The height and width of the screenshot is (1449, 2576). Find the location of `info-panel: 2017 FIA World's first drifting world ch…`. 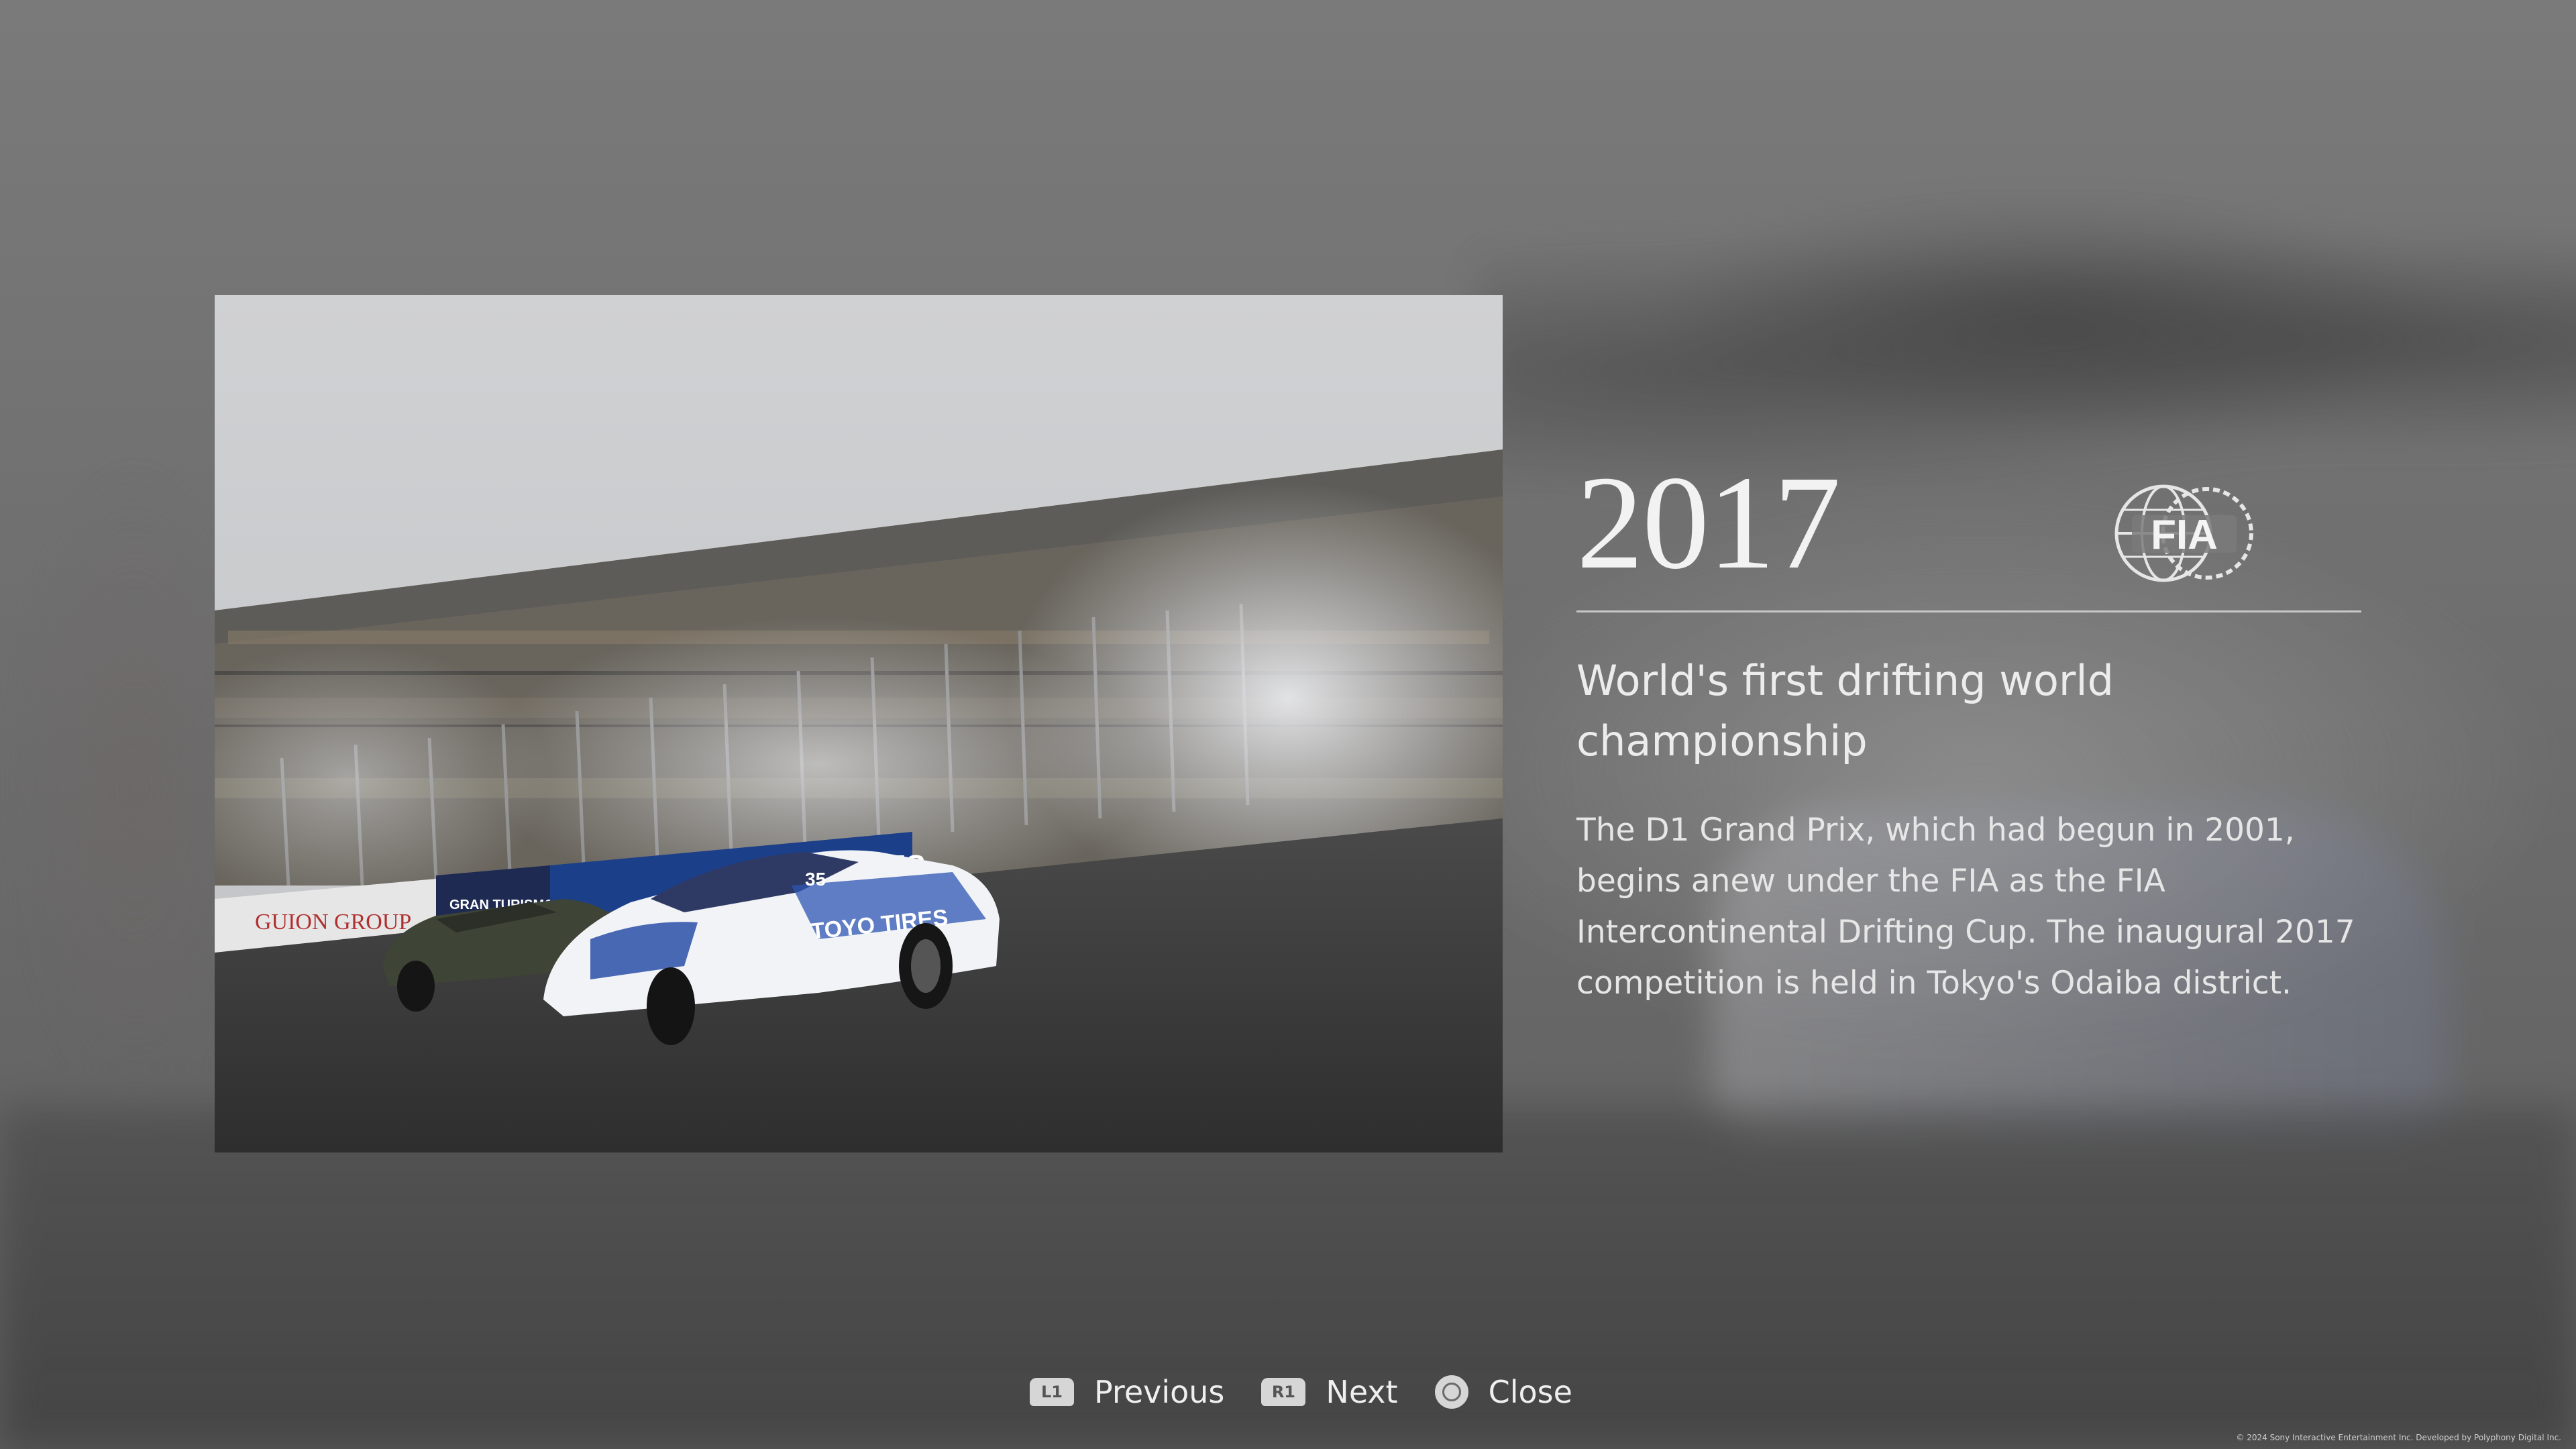

info-panel: 2017 FIA World's first drifting world ch… is located at coordinates (1968, 729).